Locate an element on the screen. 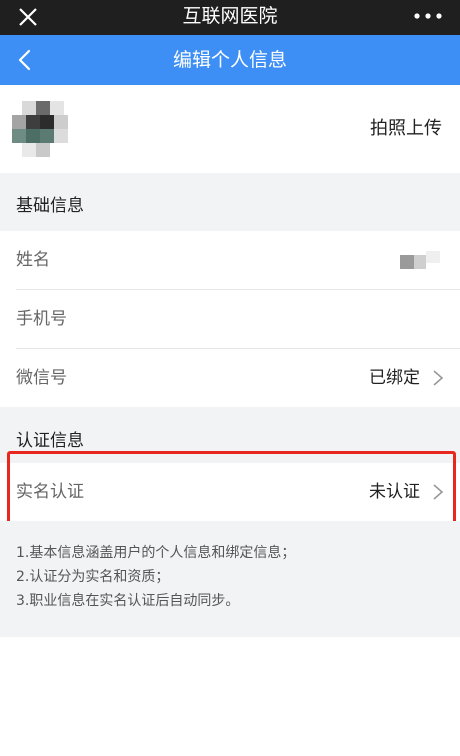  note-line: 1.基本信息涵盖用户的个人信息和绑定信息； is located at coordinates (156, 553).